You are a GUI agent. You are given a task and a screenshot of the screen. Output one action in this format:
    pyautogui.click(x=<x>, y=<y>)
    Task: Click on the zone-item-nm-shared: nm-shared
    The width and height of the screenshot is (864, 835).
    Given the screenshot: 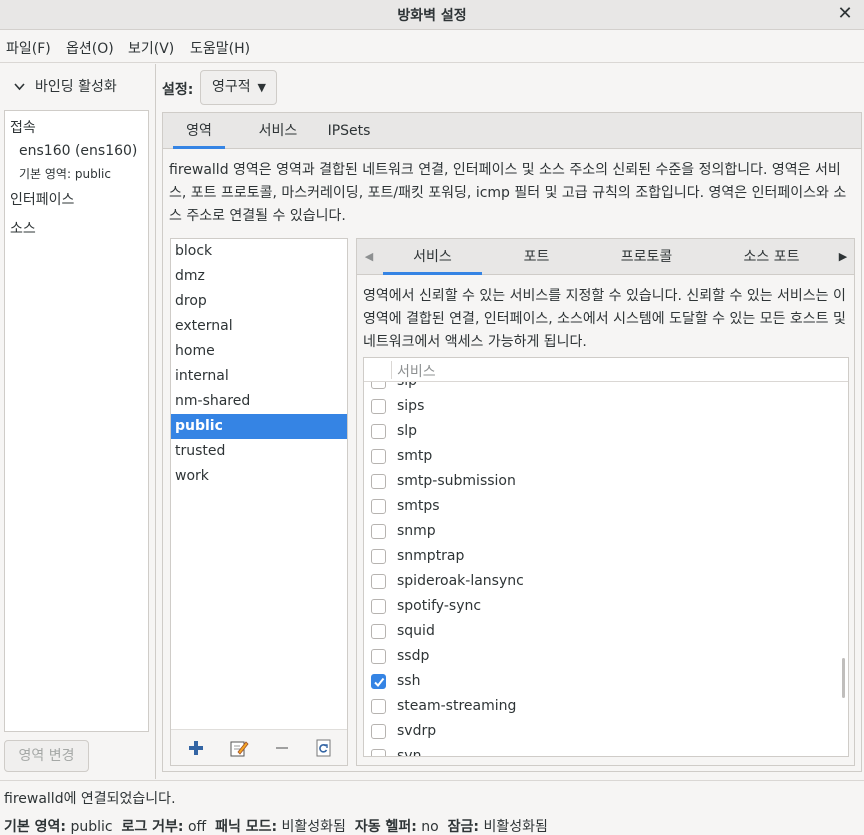 What is the action you would take?
    pyautogui.click(x=259, y=401)
    